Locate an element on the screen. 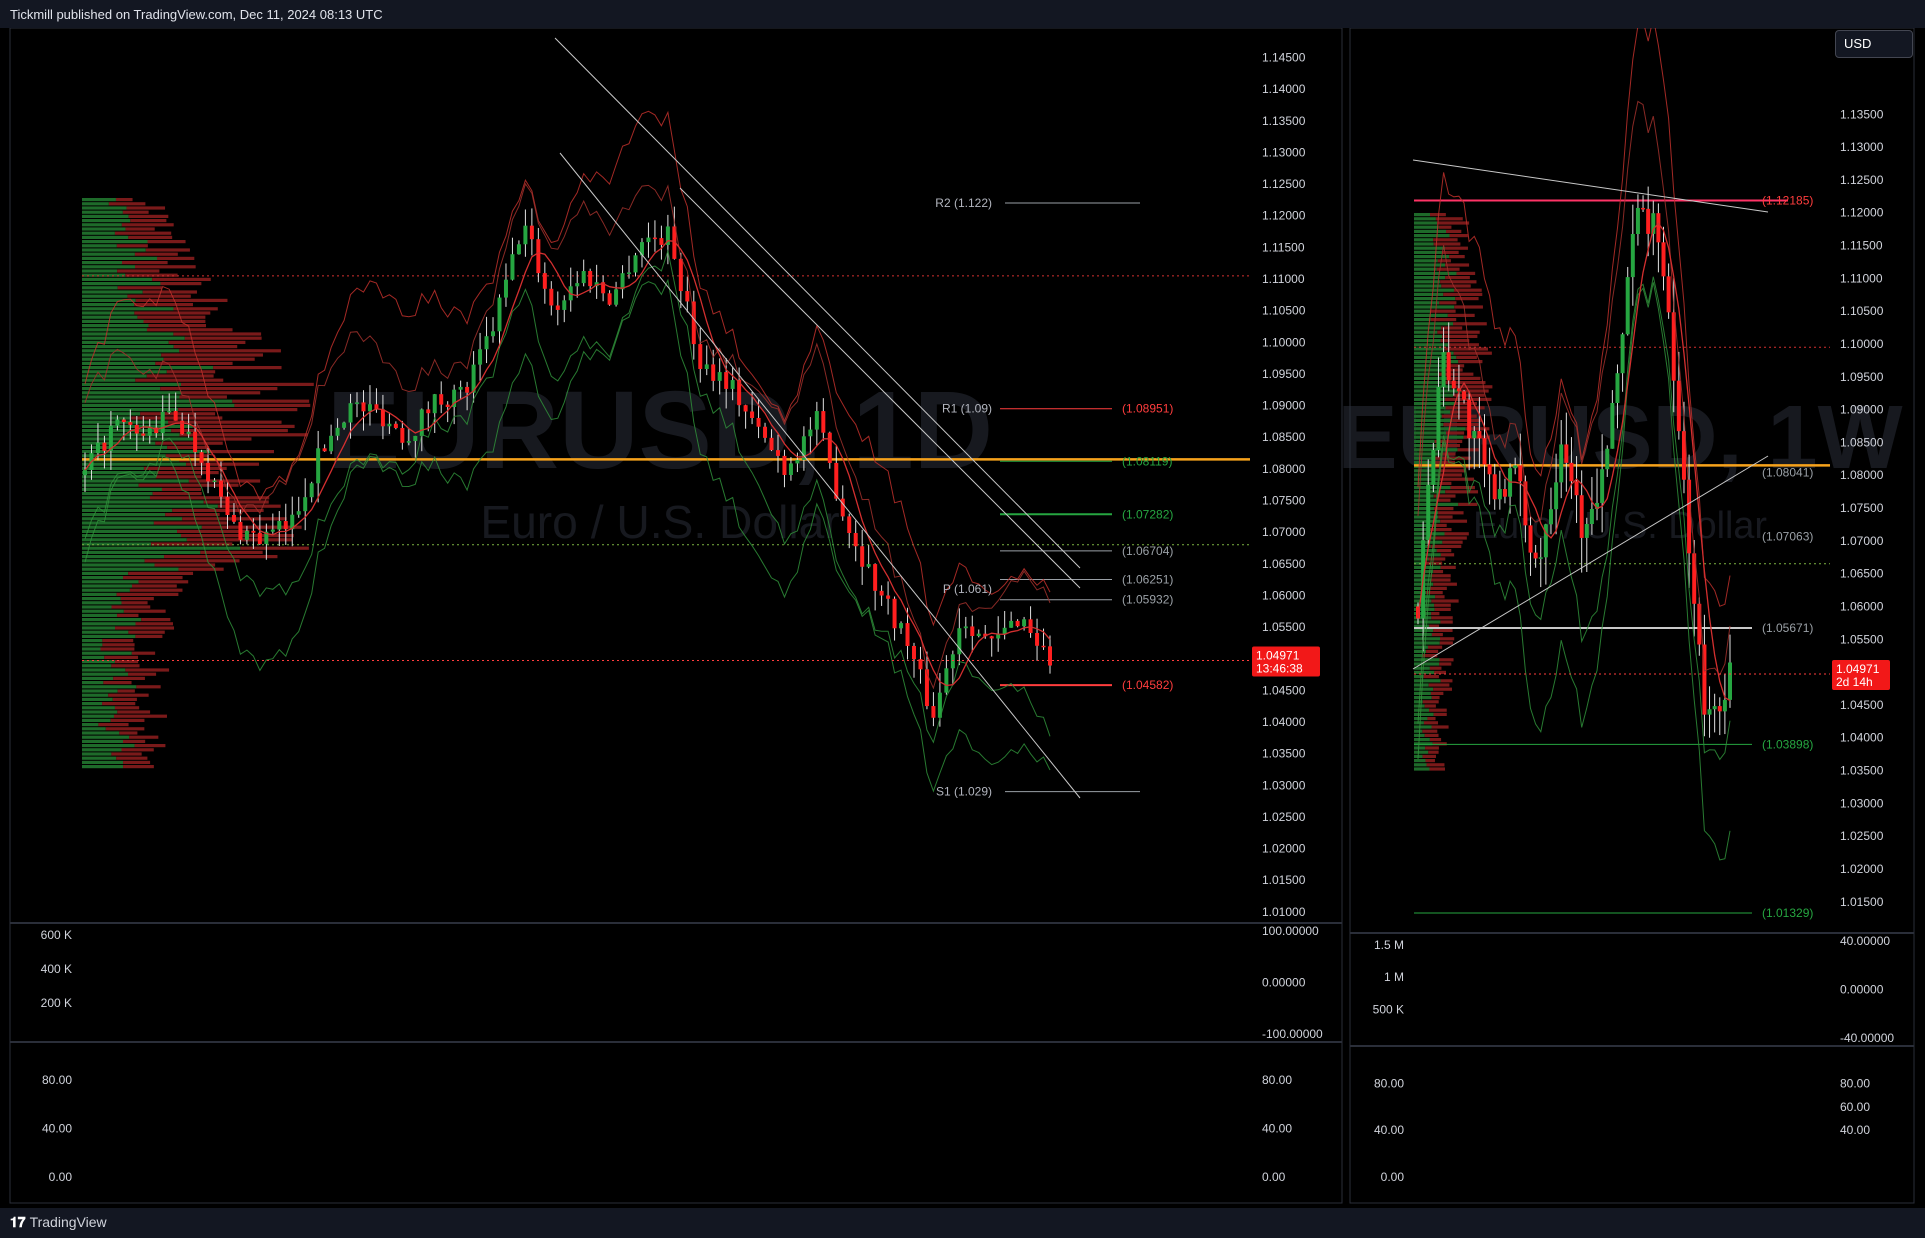 The image size is (1925, 1238). price-axis-label: 1.03500 is located at coordinates (1862, 771).